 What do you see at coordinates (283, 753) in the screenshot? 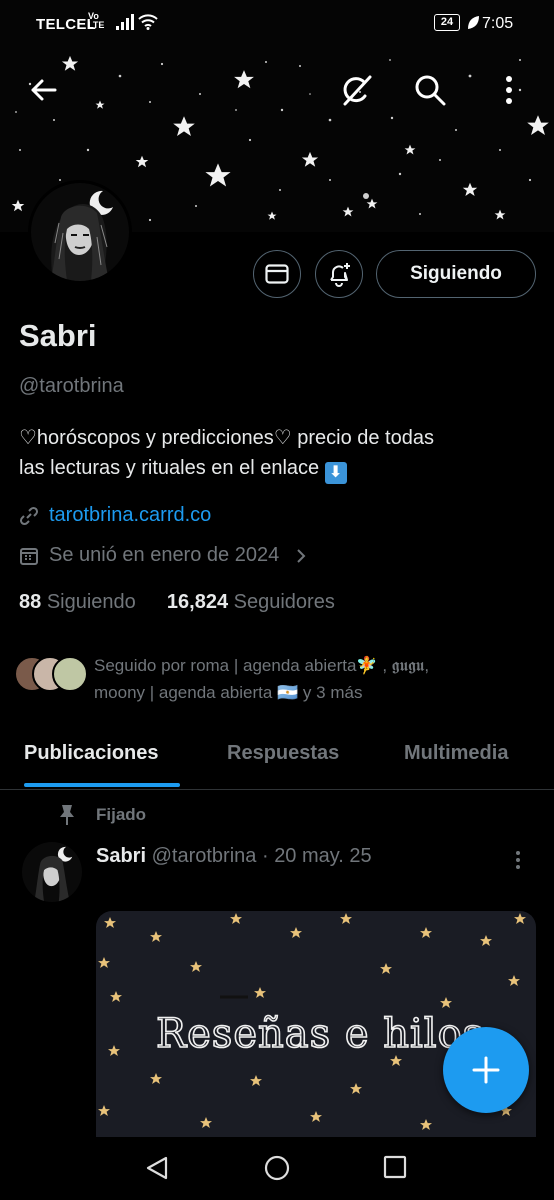
I see `tab-replies: Respuestas` at bounding box center [283, 753].